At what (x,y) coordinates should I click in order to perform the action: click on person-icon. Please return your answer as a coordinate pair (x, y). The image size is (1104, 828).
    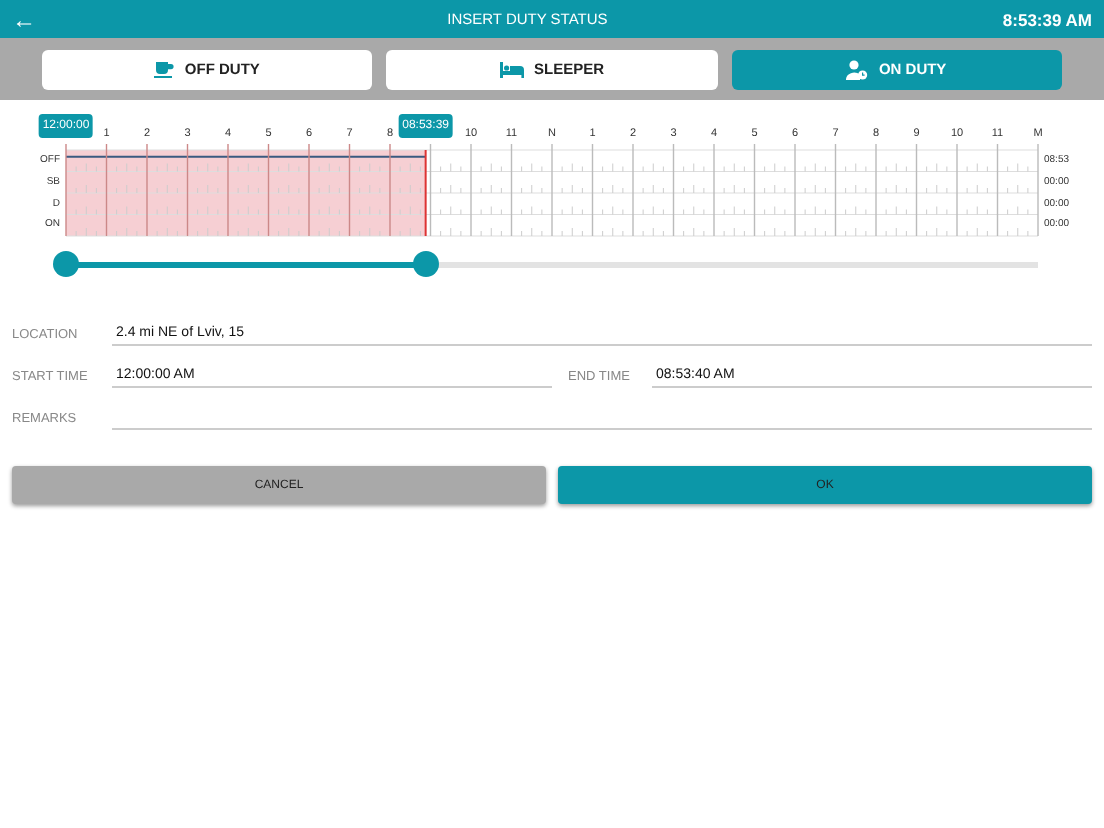
    Looking at the image, I should click on (857, 69).